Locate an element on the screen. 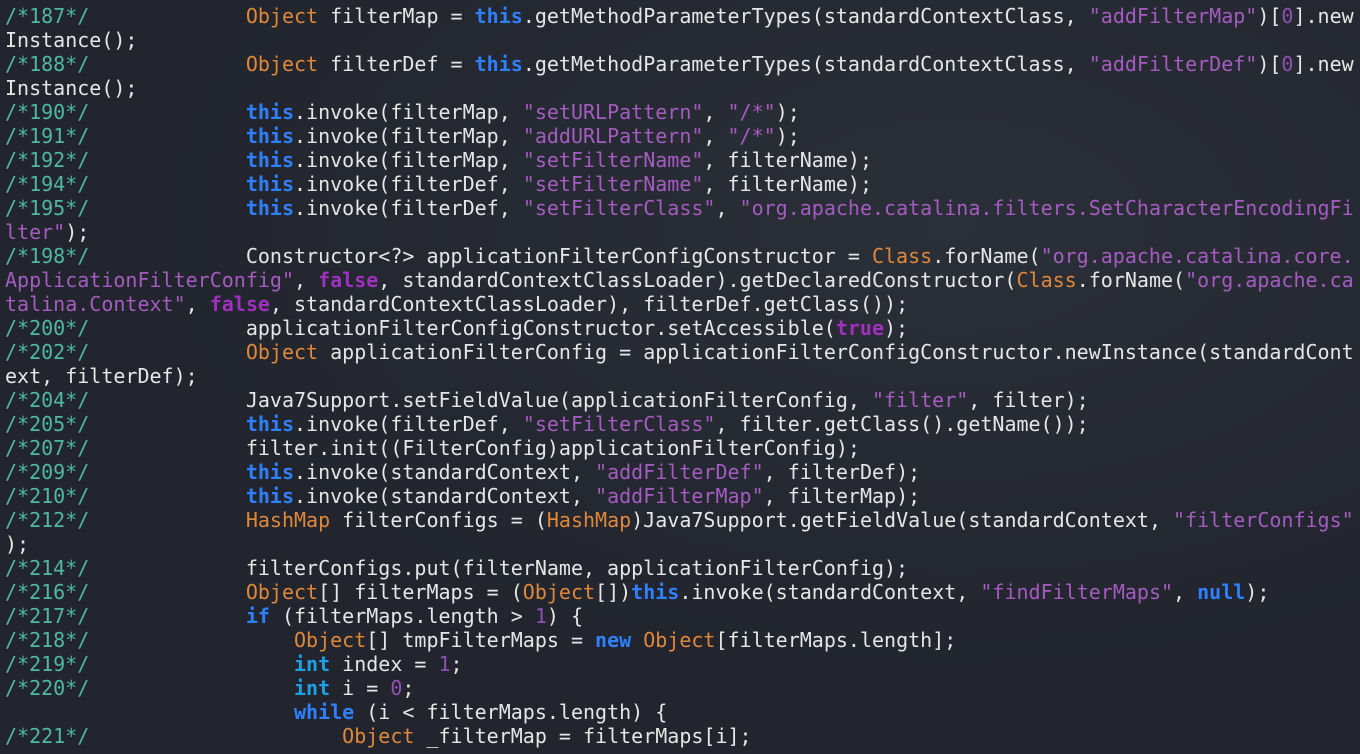 Image resolution: width=1360 pixels, height=754 pixels. code-text: ); is located at coordinates (787, 136).